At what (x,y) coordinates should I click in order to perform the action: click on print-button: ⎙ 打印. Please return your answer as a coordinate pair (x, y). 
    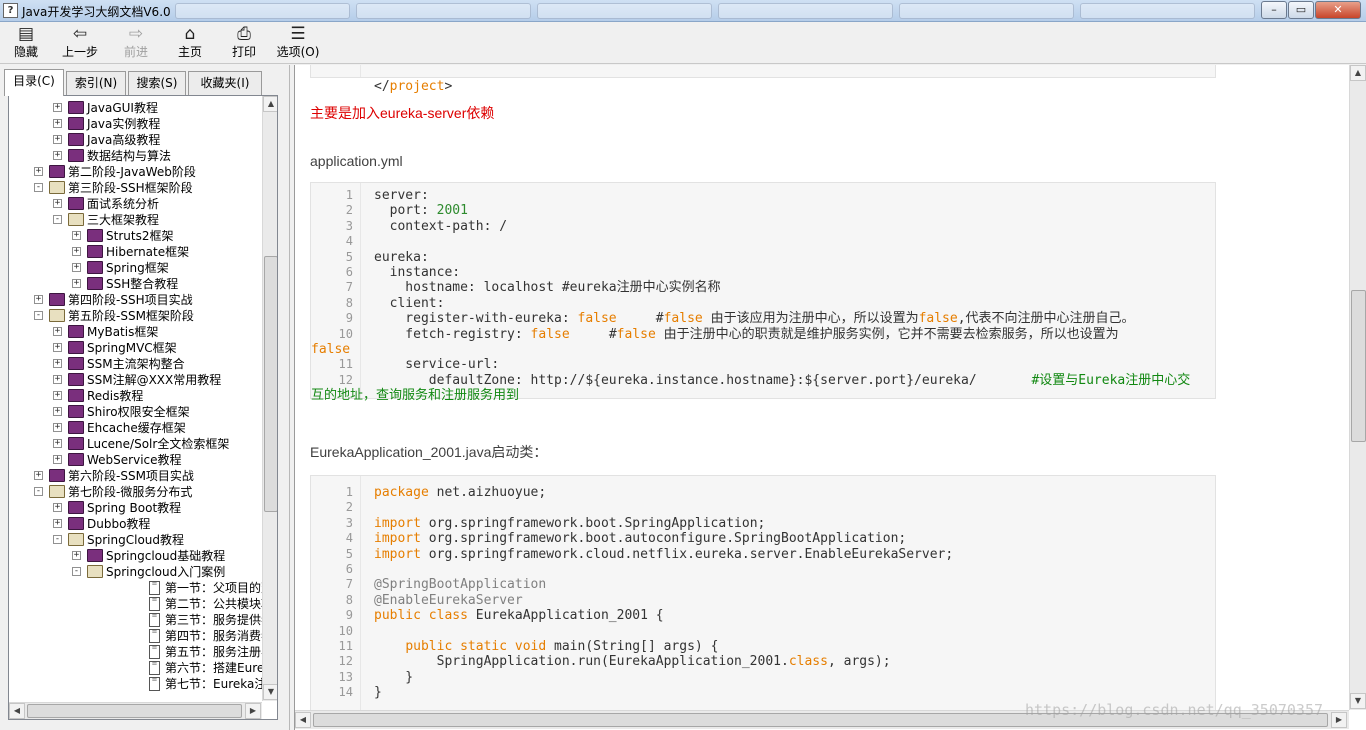
    Looking at the image, I should click on (244, 43).